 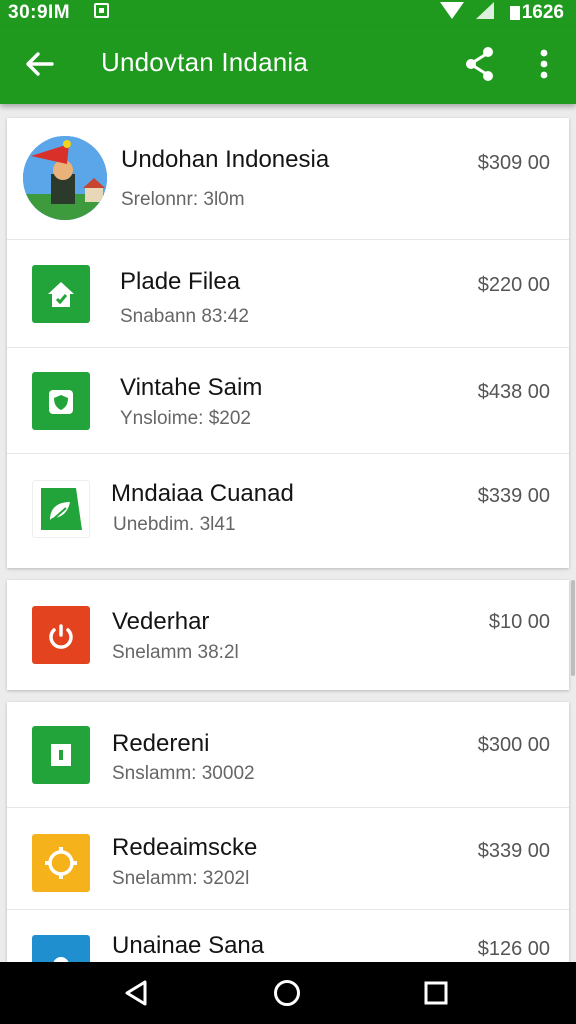 What do you see at coordinates (174, 524) in the screenshot?
I see `item-subtitle: Unebdim. 3l41` at bounding box center [174, 524].